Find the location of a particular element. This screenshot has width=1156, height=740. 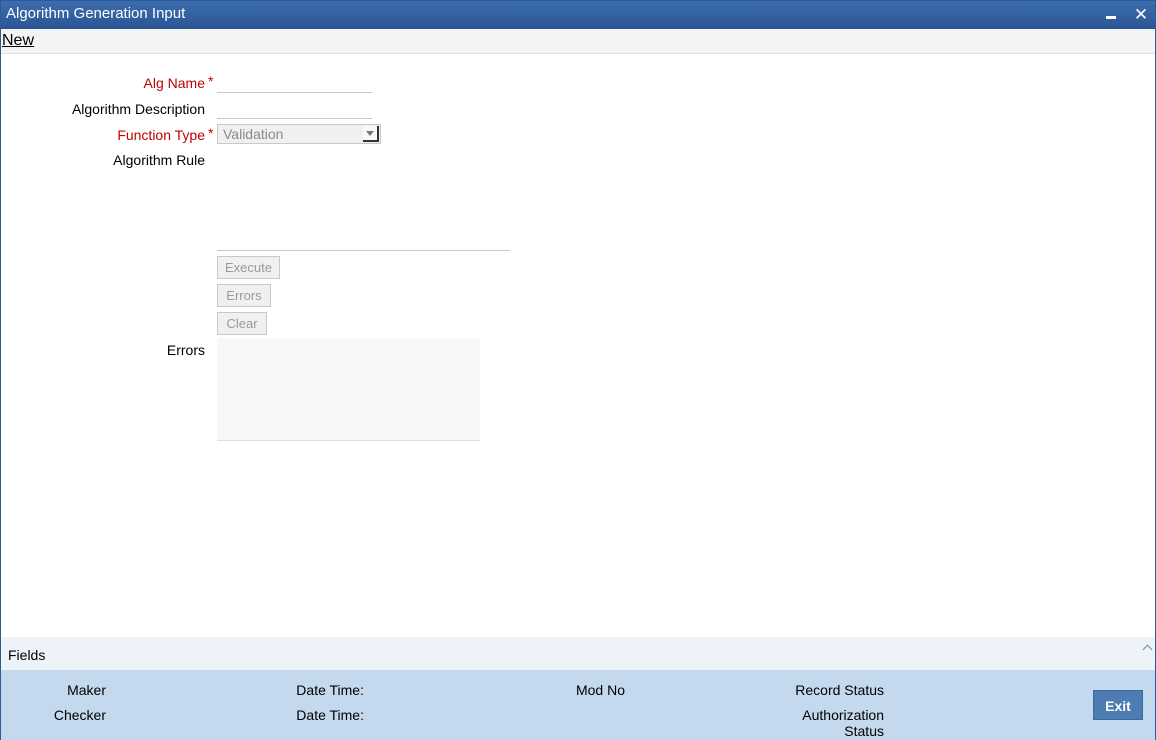

checker-label: Checker is located at coordinates (79, 715).